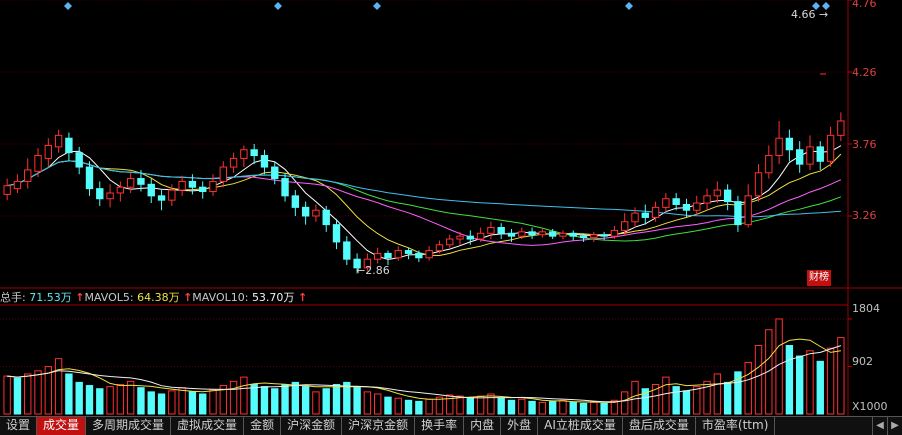 Image resolution: width=902 pixels, height=435 pixels. I want to click on event-markers, so click(447, 38).